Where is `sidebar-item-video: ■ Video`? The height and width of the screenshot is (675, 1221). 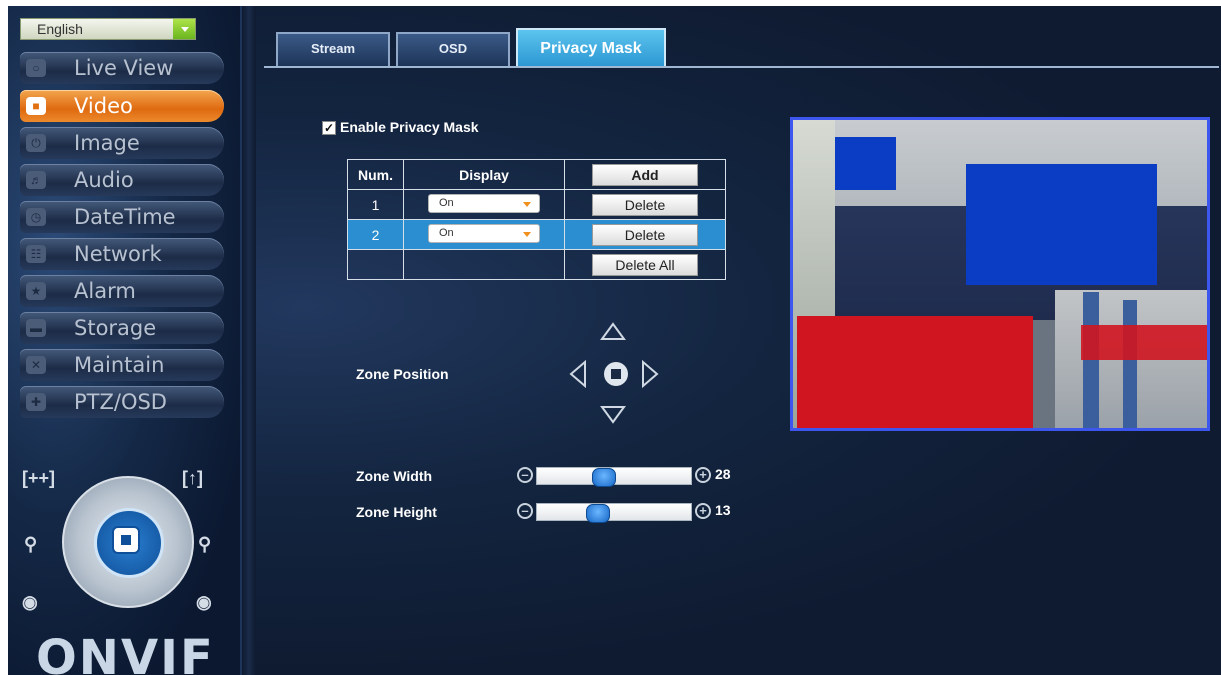 sidebar-item-video: ■ Video is located at coordinates (122, 106).